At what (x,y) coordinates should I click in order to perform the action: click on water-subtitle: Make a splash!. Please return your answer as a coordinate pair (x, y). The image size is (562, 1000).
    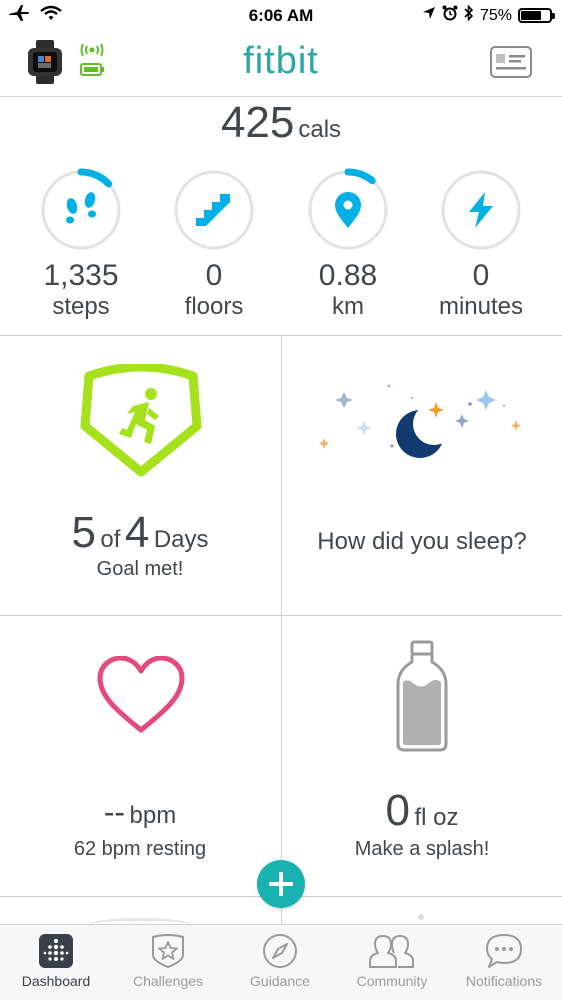
    Looking at the image, I should click on (422, 849).